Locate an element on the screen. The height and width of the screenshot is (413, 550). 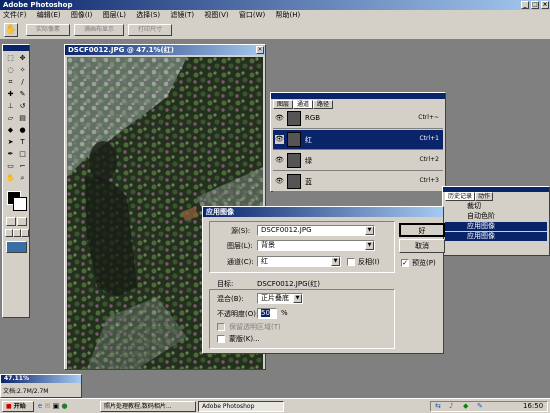
menu-view: 视图(V) is located at coordinates (216, 15).